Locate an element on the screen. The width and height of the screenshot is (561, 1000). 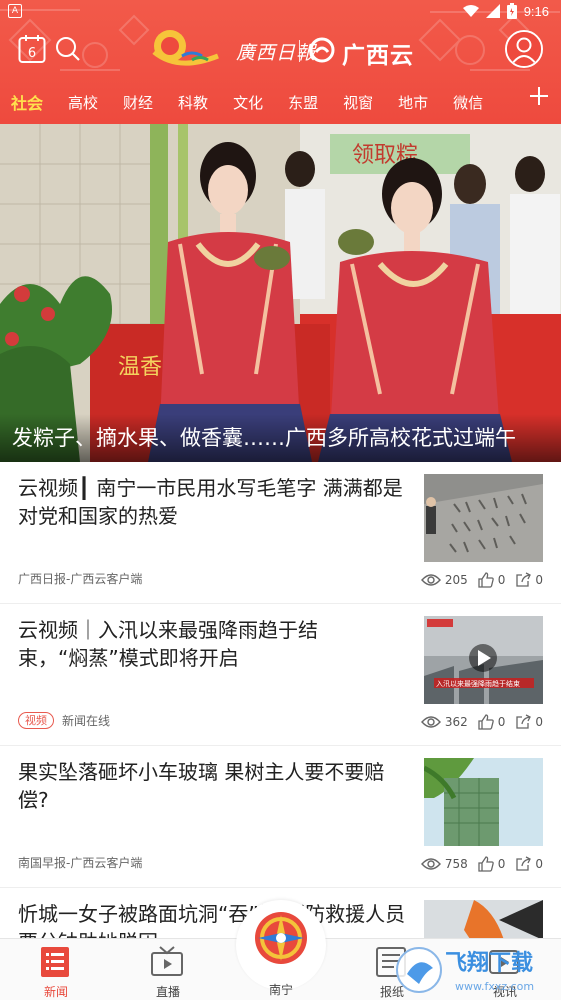
battery-icon is located at coordinates (511, 11).